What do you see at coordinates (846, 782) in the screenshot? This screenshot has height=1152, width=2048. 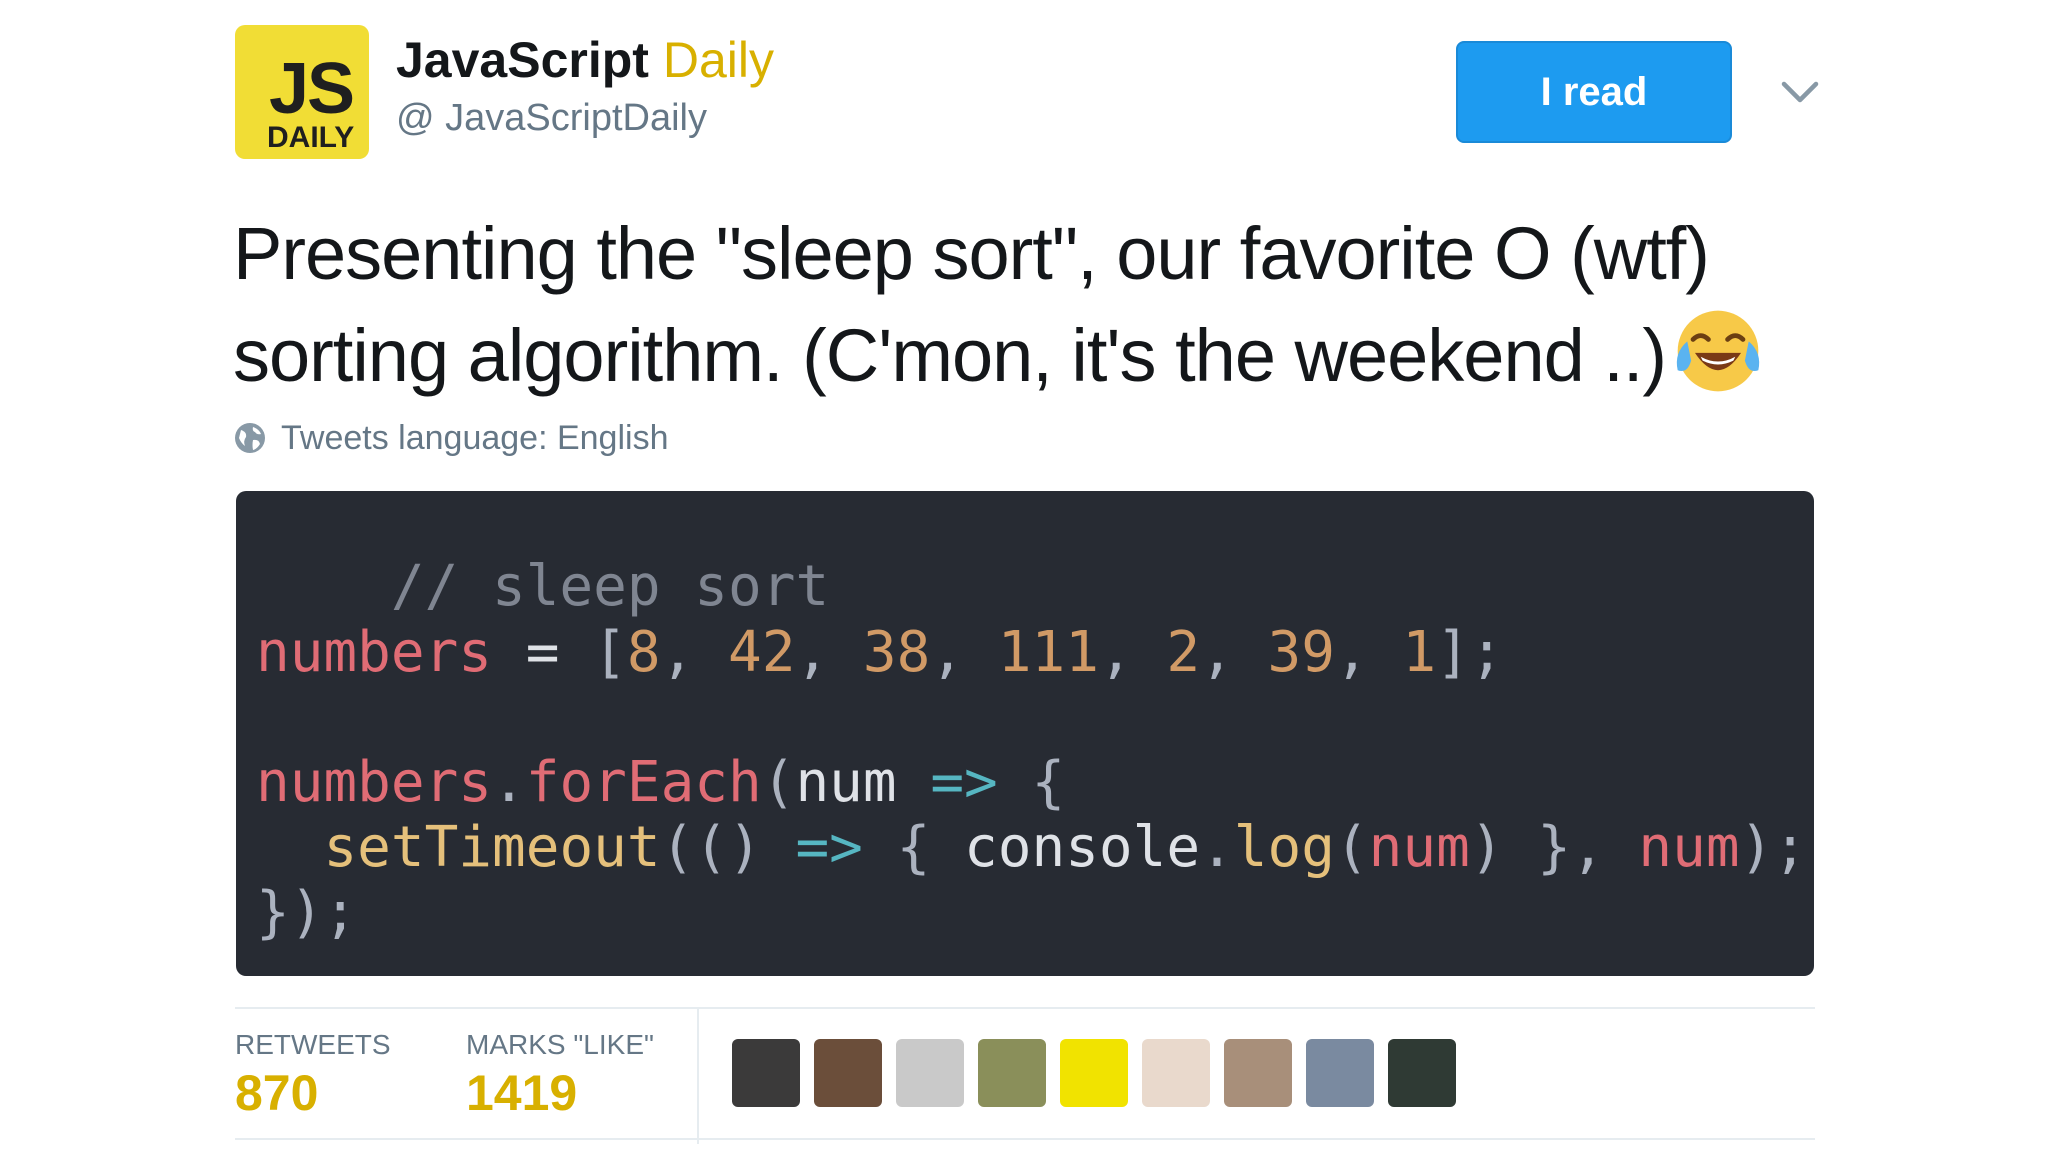 I see `code-foreach-param: num` at bounding box center [846, 782].